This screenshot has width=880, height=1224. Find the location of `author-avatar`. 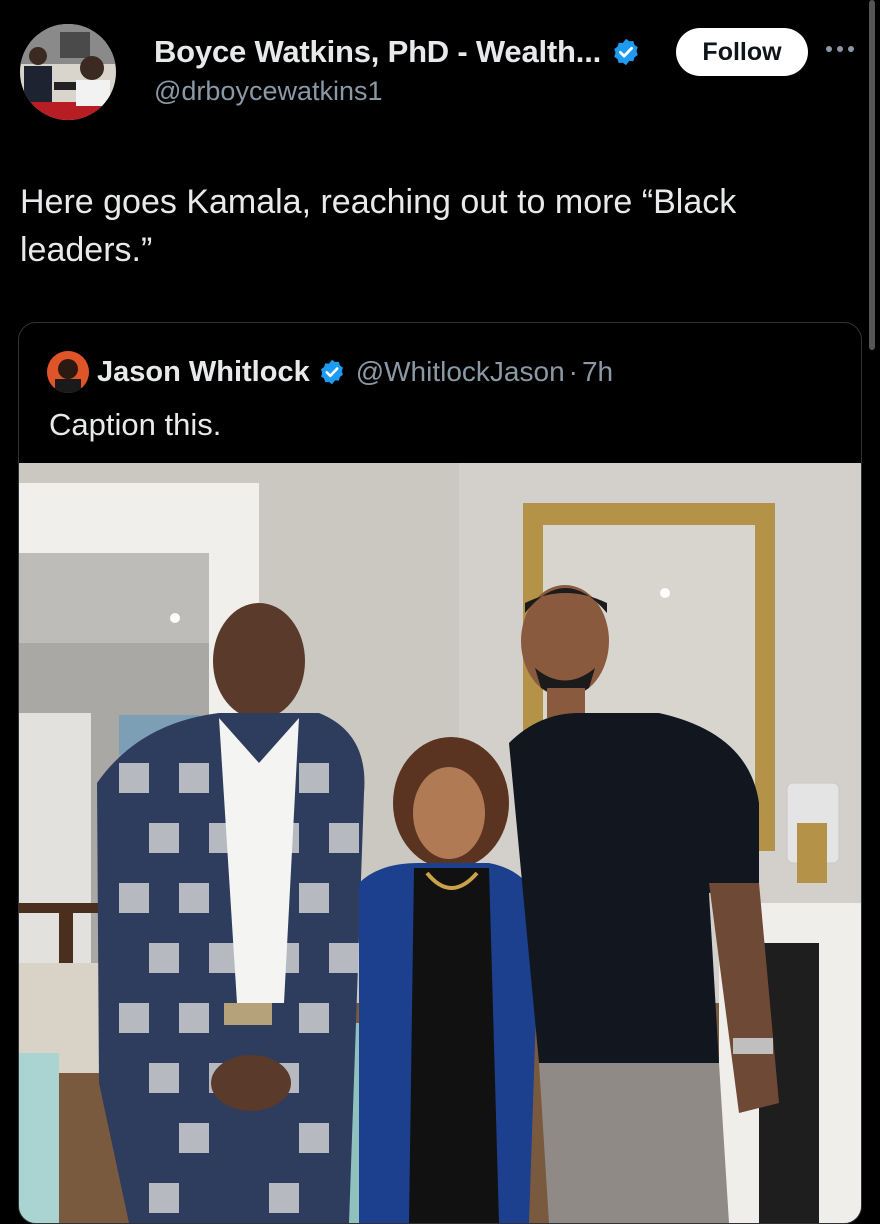

author-avatar is located at coordinates (68, 72).